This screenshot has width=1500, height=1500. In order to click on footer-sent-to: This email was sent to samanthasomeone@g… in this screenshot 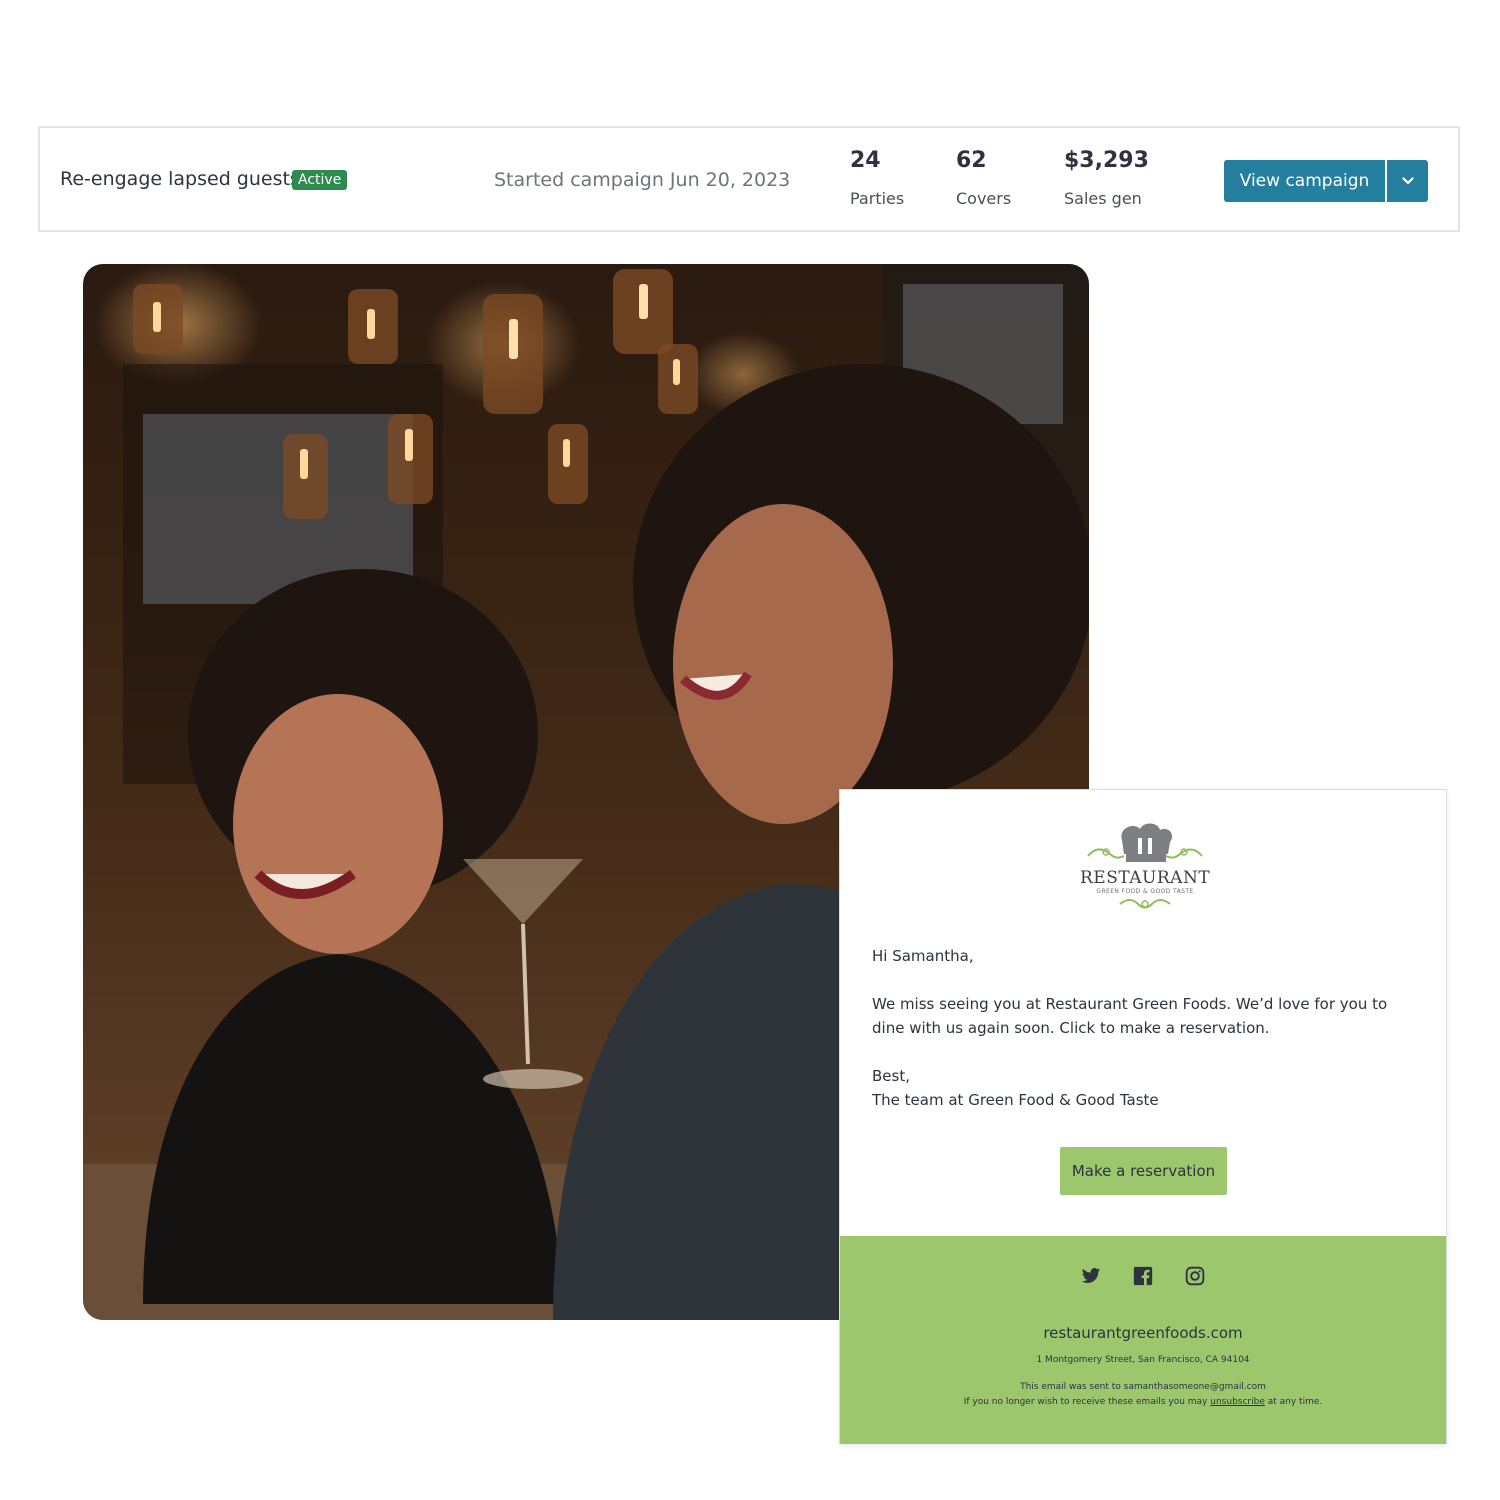, I will do `click(1143, 1387)`.